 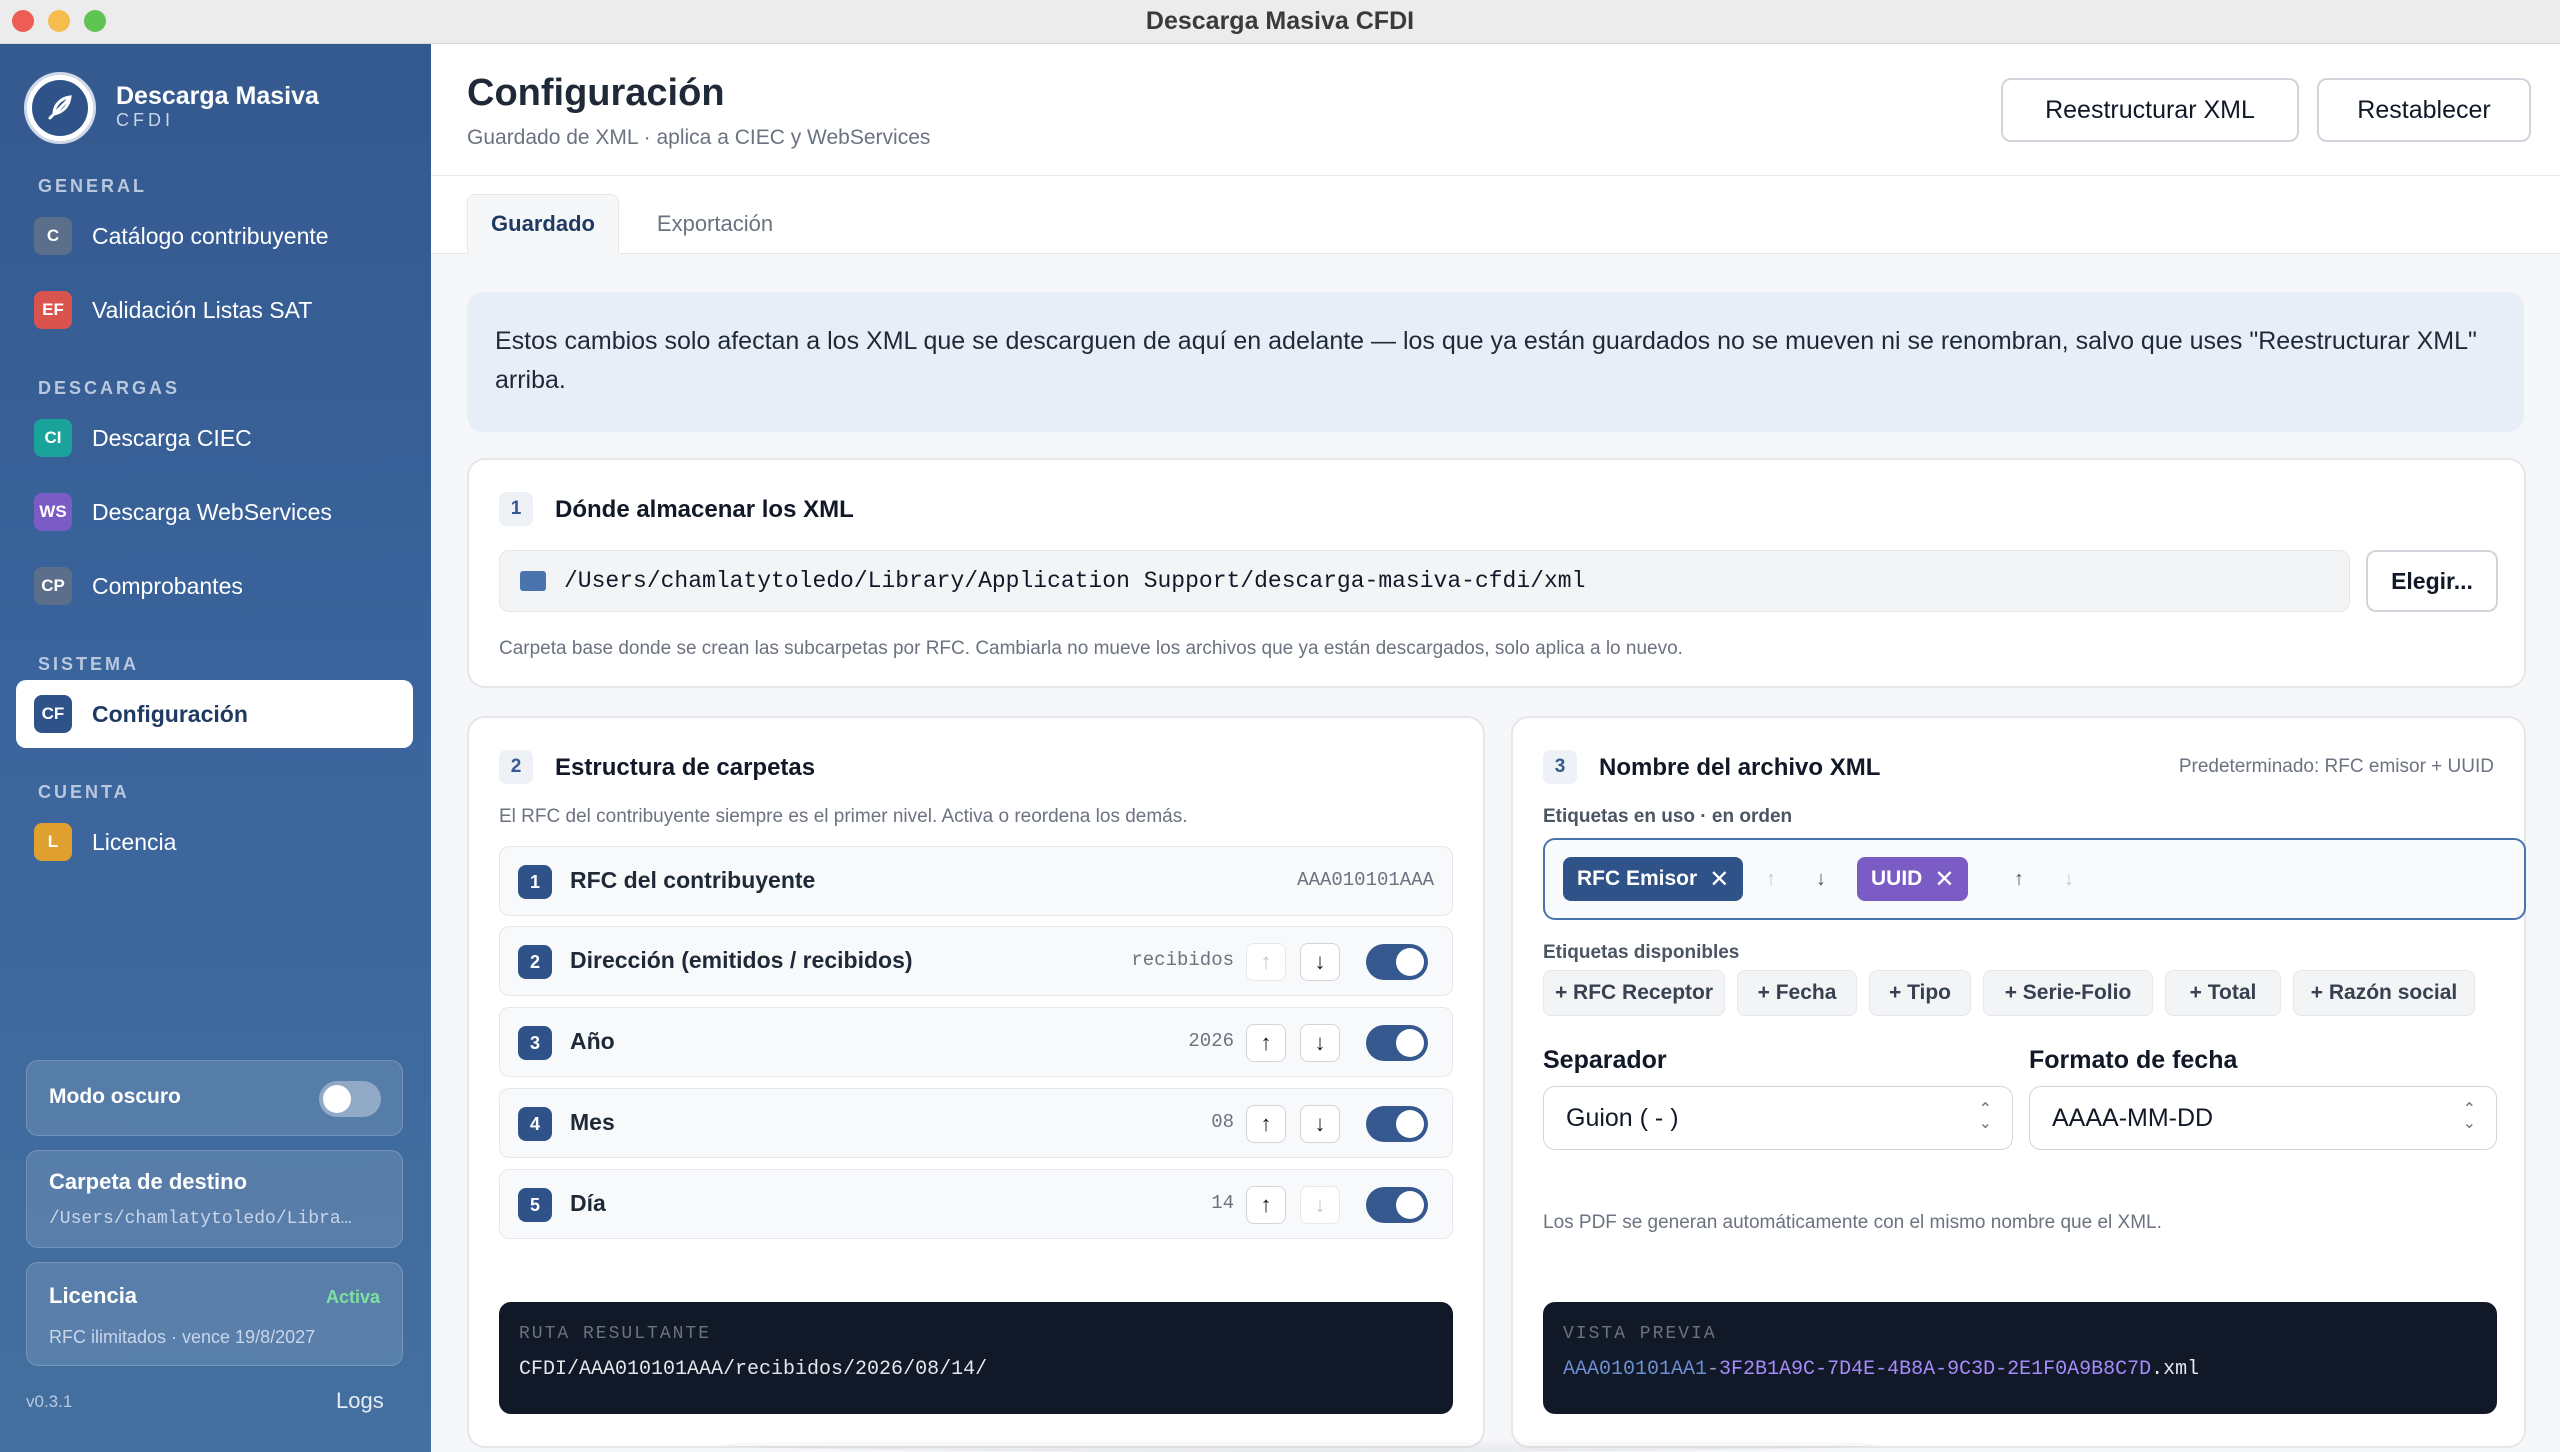 What do you see at coordinates (1920, 993) in the screenshot?
I see `add-tipo: + Tipo` at bounding box center [1920, 993].